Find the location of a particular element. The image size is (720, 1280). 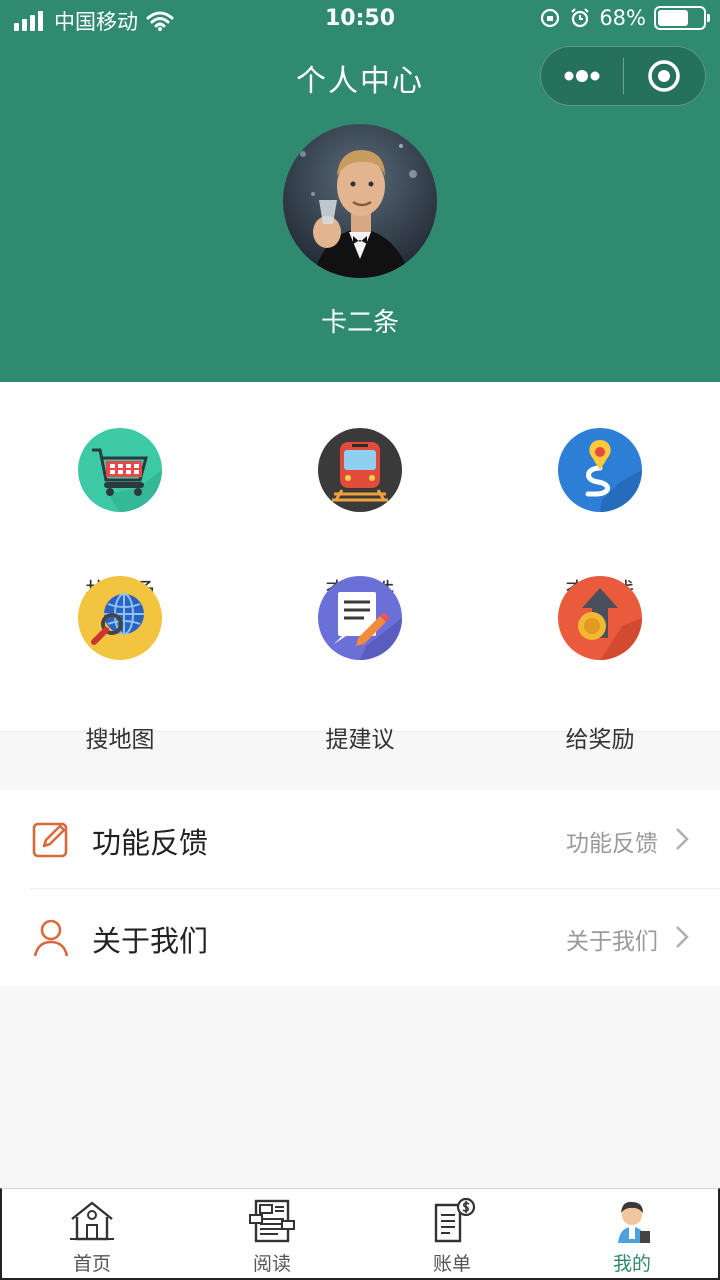

tab-label: 首页 is located at coordinates (91, 1264).